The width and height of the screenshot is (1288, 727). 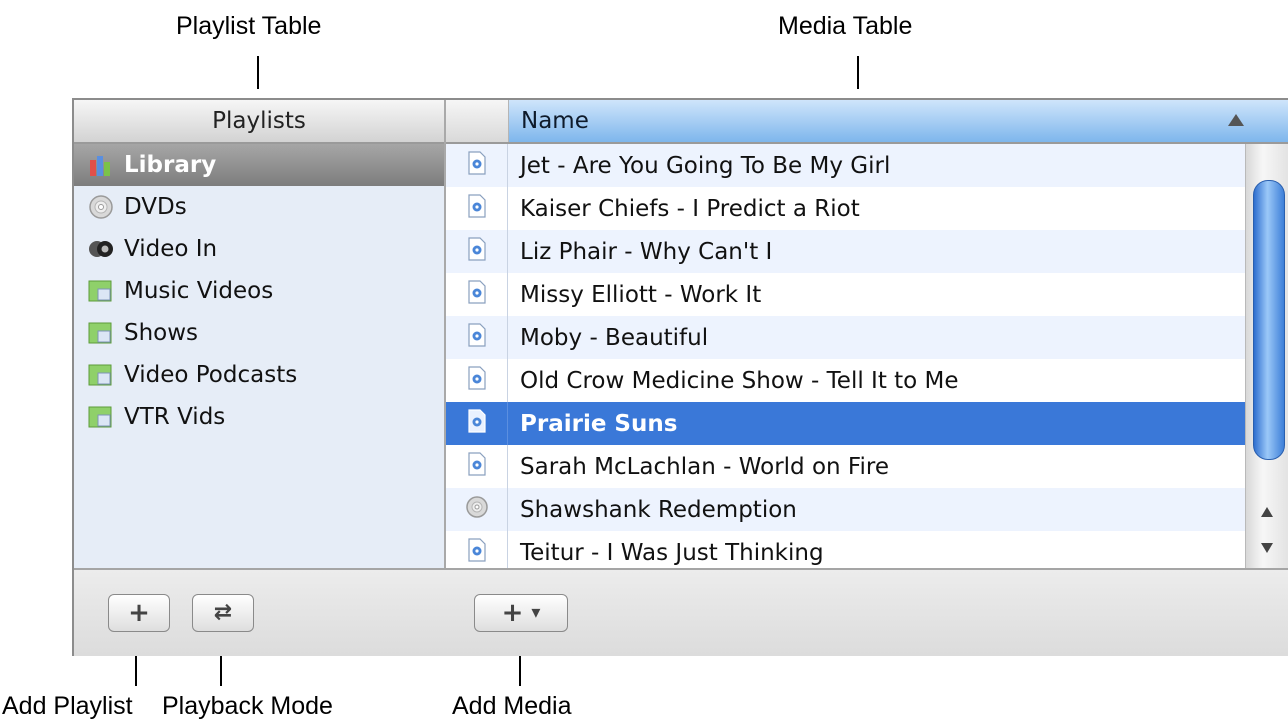 What do you see at coordinates (739, 380) in the screenshot?
I see `media-name: Old Crow Medicine Show - Tell It to Me` at bounding box center [739, 380].